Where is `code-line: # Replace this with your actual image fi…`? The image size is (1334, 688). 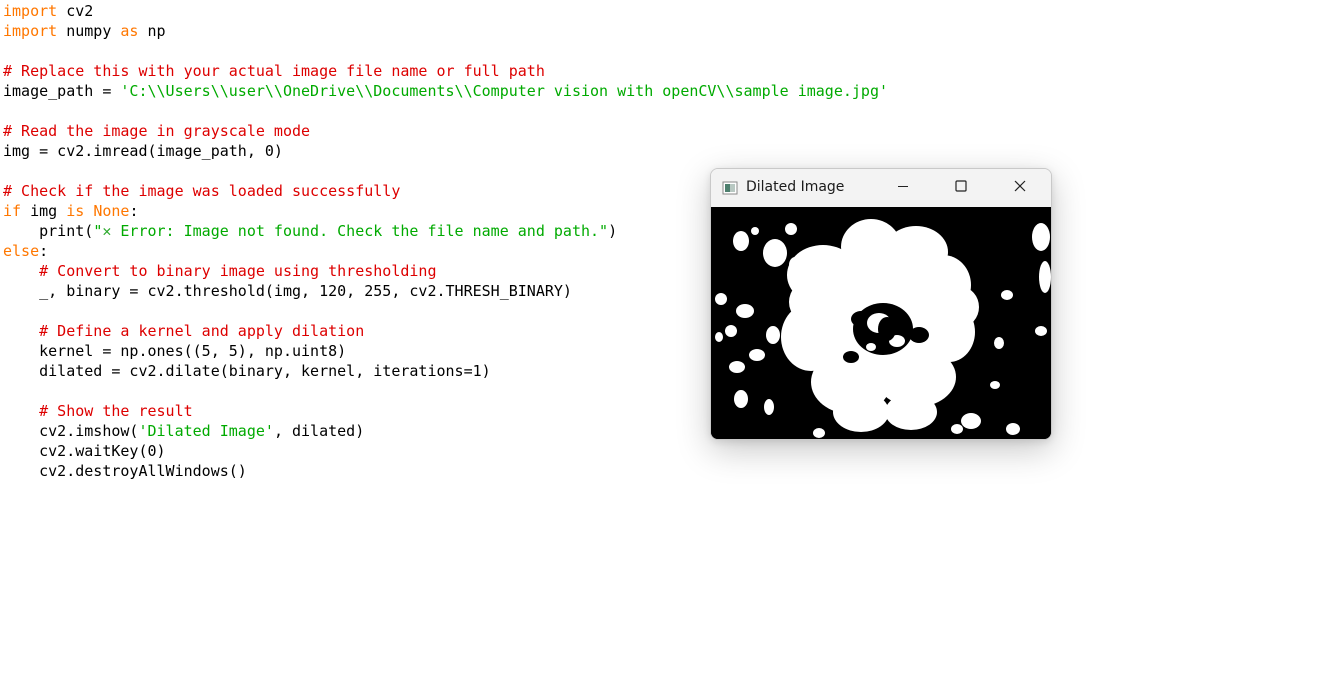
code-line: # Replace this with your actual image fi… is located at coordinates (663, 71).